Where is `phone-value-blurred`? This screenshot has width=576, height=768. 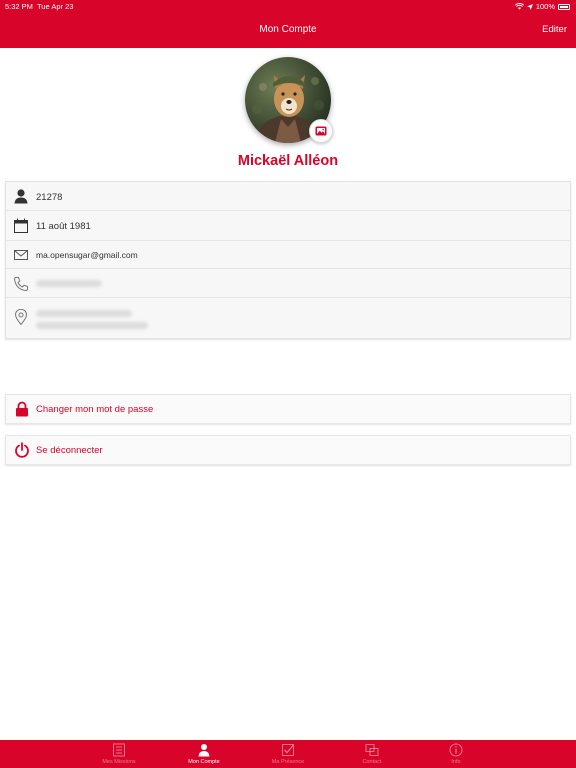
phone-value-blurred is located at coordinates (69, 283).